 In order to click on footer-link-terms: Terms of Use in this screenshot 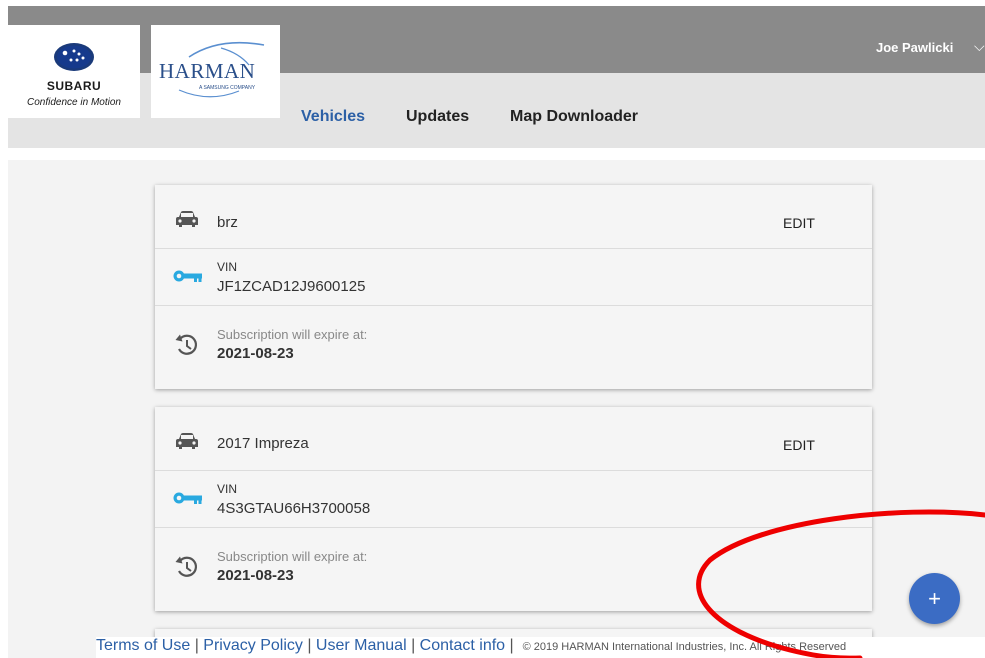, I will do `click(143, 645)`.